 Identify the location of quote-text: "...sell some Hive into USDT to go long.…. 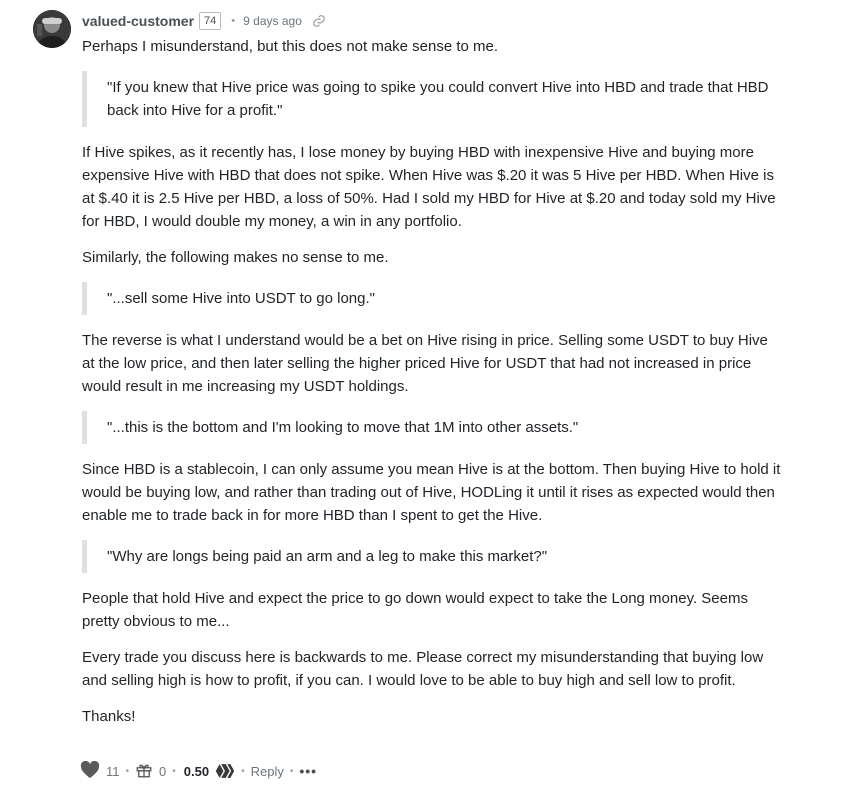
(241, 298).